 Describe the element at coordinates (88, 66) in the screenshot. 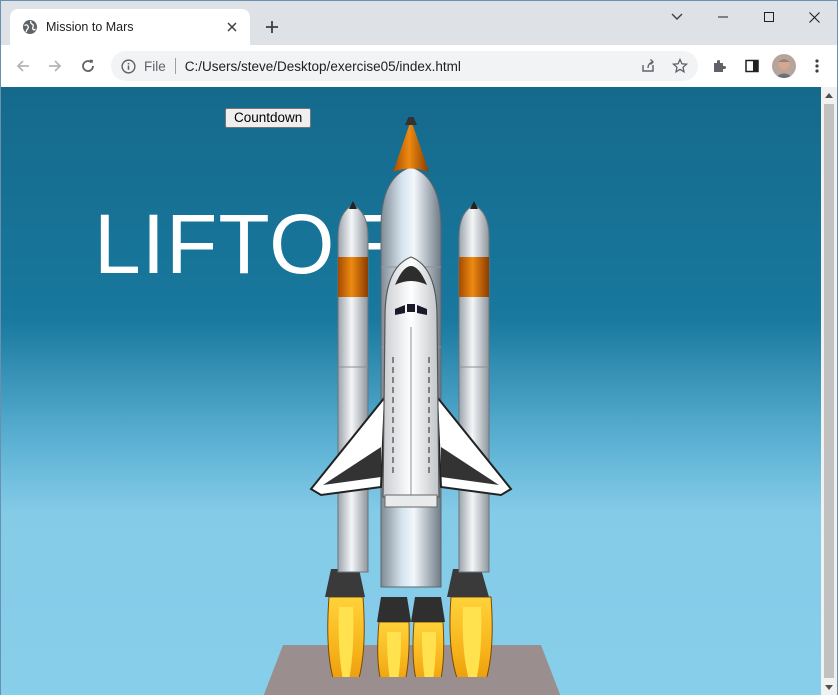

I see `reload-button` at that location.